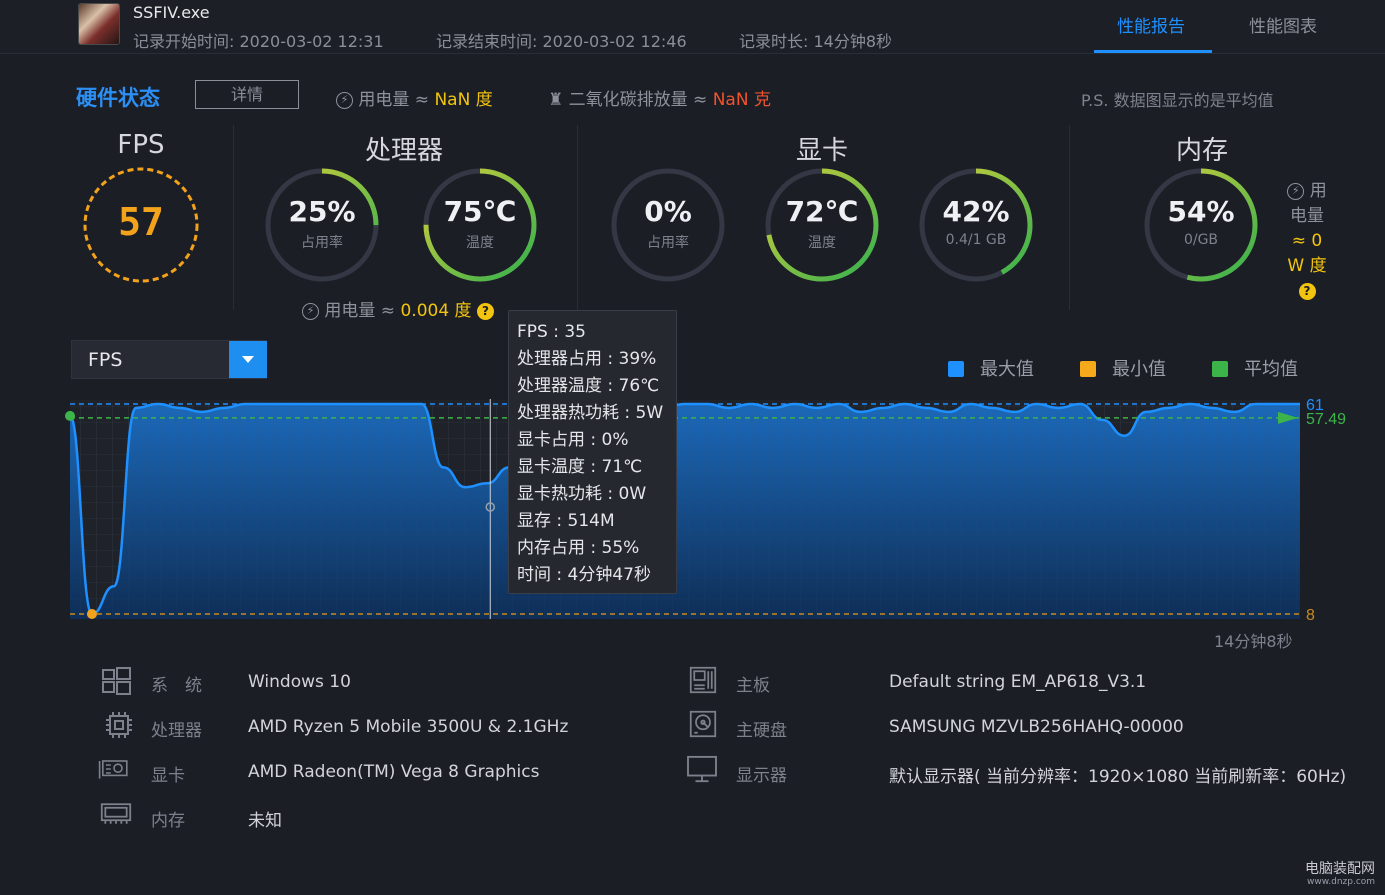 This screenshot has width=1385, height=895. What do you see at coordinates (1177, 100) in the screenshot?
I see `average-note: P.S. 数据图显示的是平均值` at bounding box center [1177, 100].